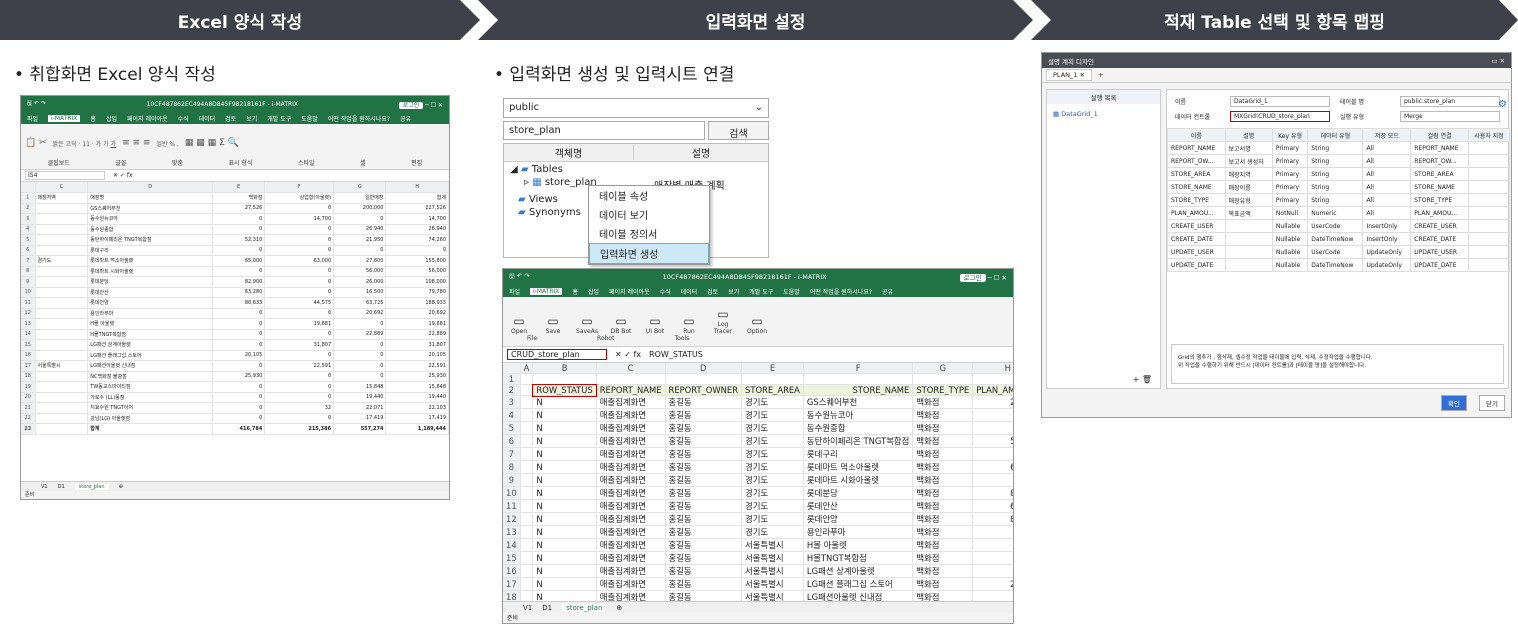 This screenshot has width=1518, height=627. What do you see at coordinates (1280, 101) in the screenshot?
I see `name-input: DataGrid_1` at bounding box center [1280, 101].